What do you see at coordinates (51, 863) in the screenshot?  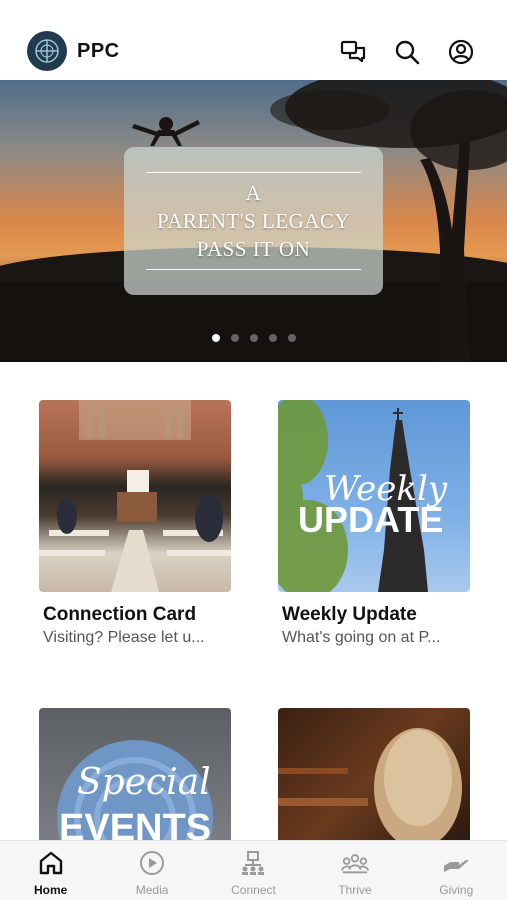 I see `home-icon` at bounding box center [51, 863].